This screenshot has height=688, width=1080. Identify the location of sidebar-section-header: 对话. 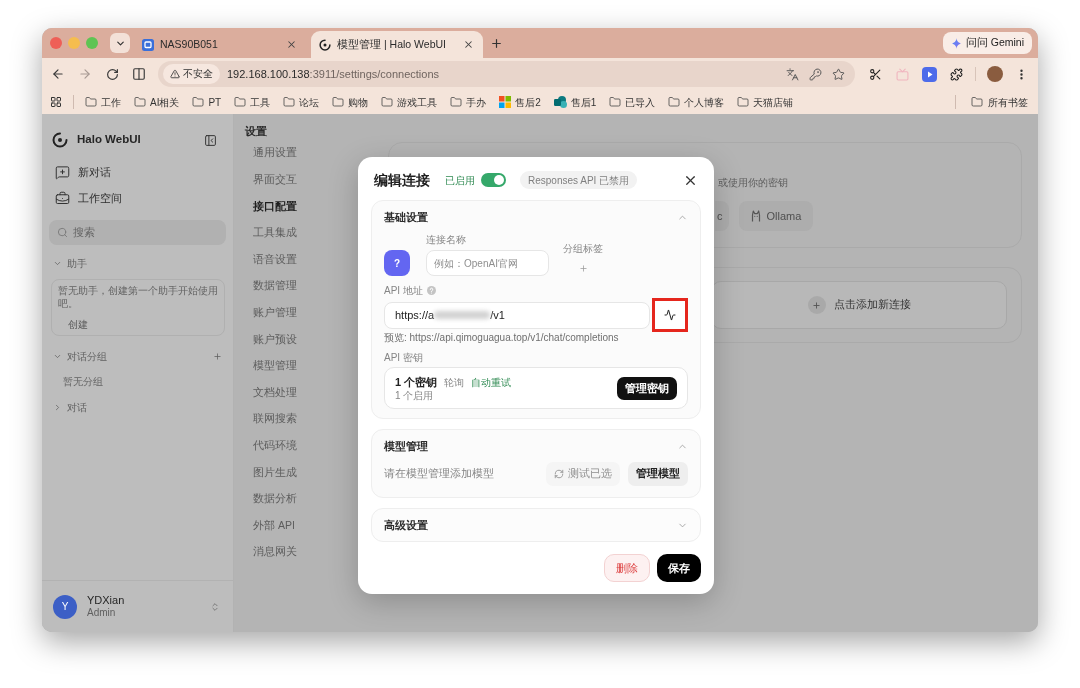
(137, 407).